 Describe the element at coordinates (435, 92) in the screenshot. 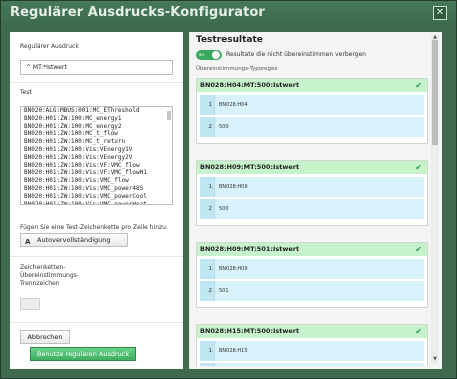

I see `scroll-thumb` at that location.